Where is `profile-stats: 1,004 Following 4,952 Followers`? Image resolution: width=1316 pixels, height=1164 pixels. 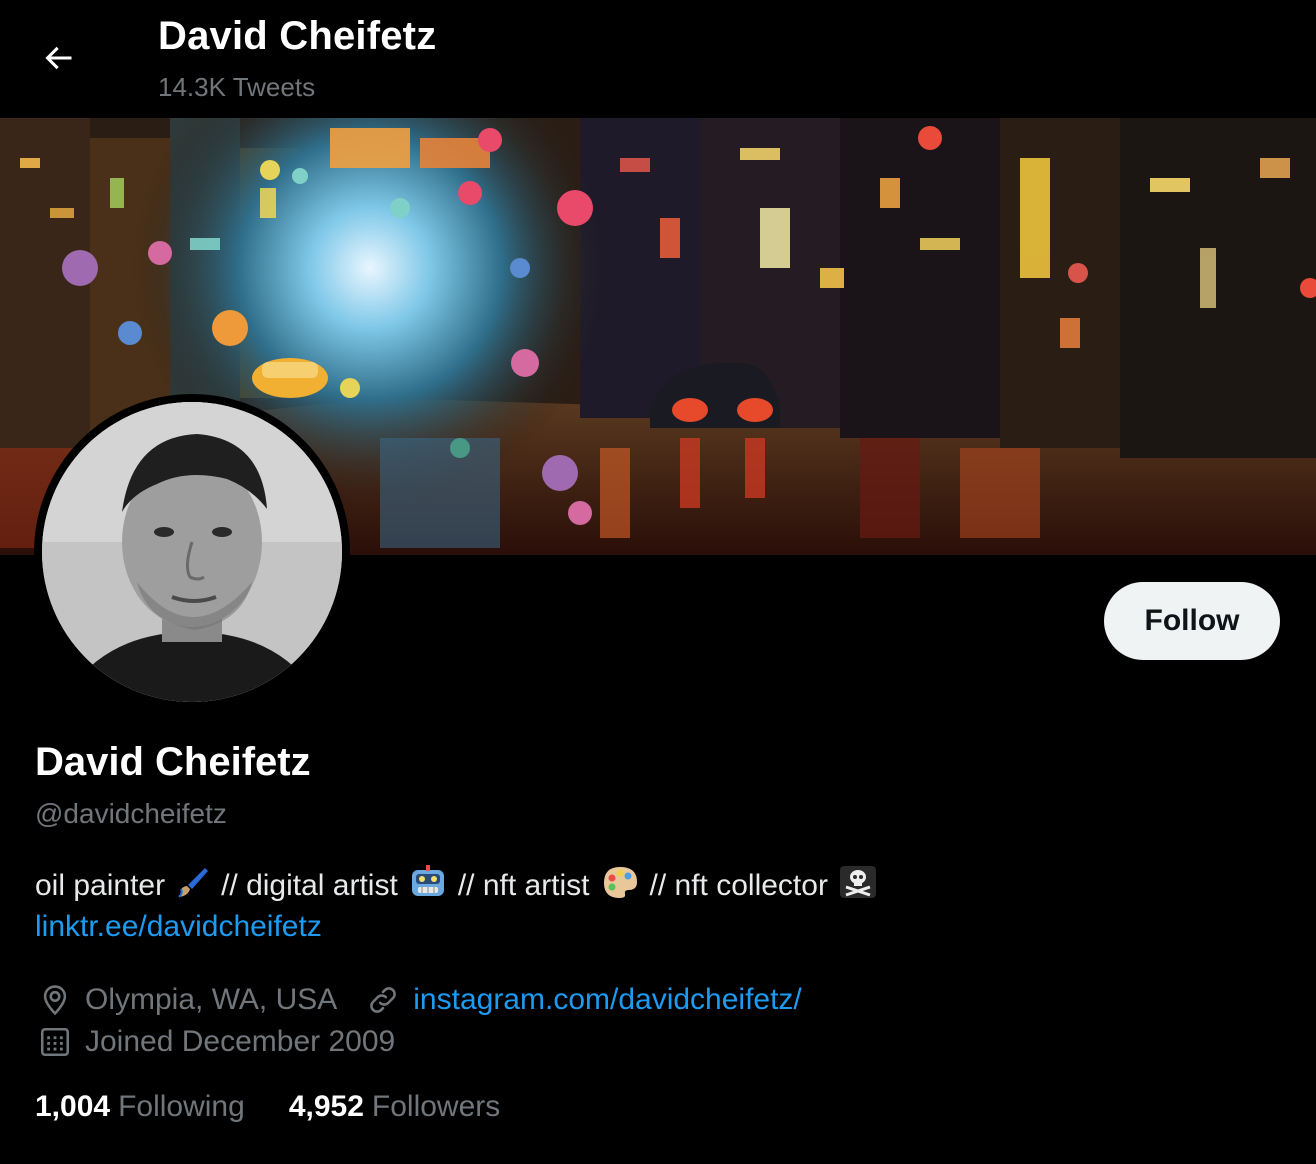
profile-stats: 1,004 Following 4,952 Followers is located at coordinates (289, 1107).